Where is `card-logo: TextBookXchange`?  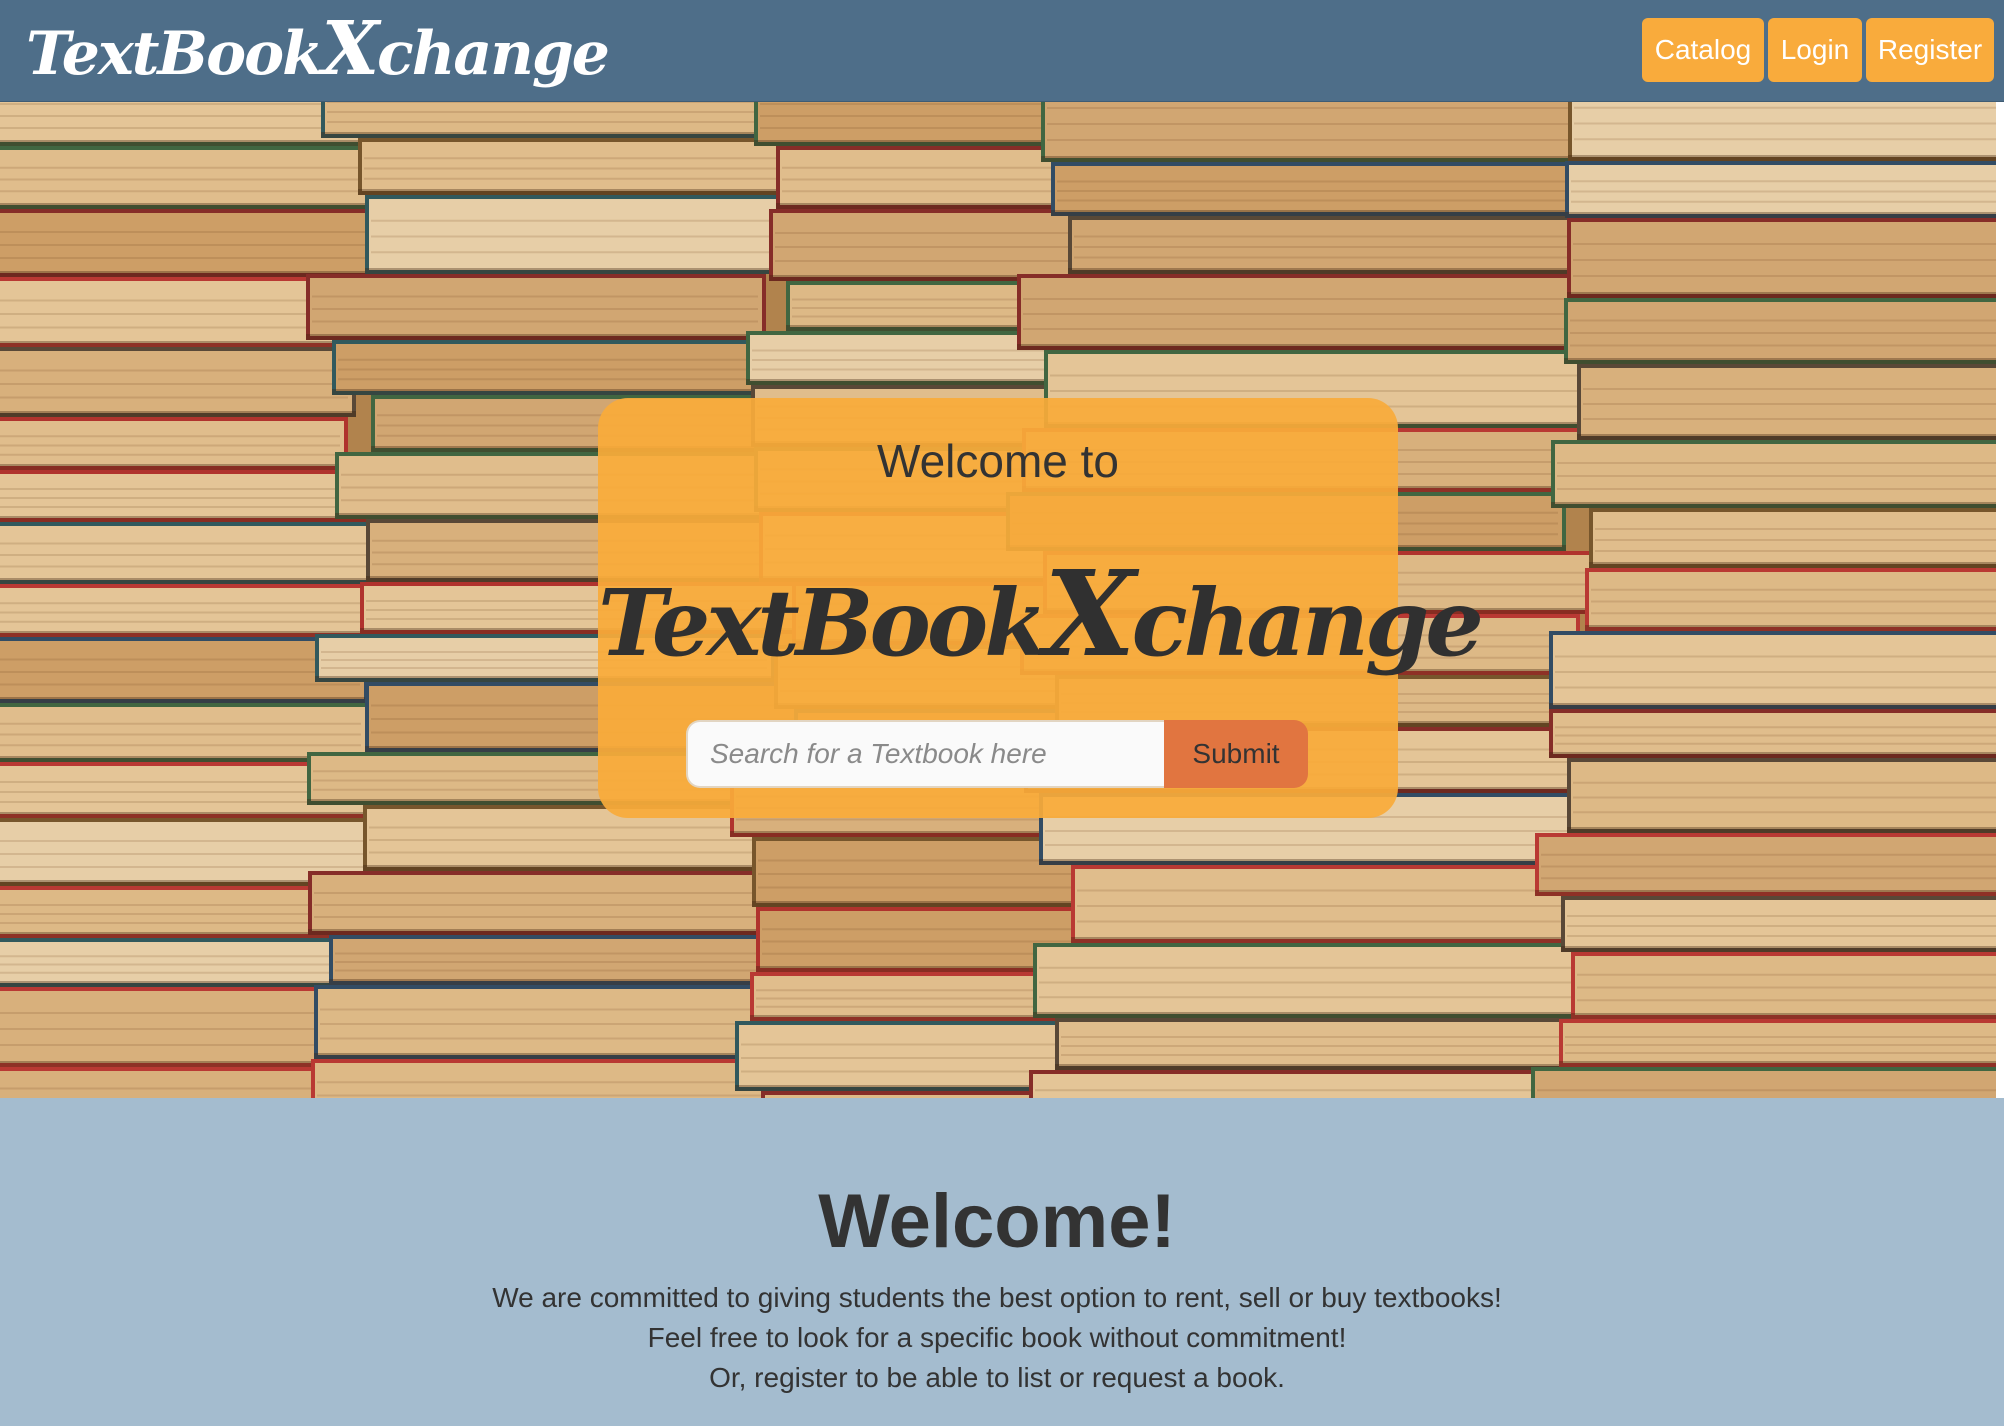 card-logo: TextBookXchange is located at coordinates (1041, 613).